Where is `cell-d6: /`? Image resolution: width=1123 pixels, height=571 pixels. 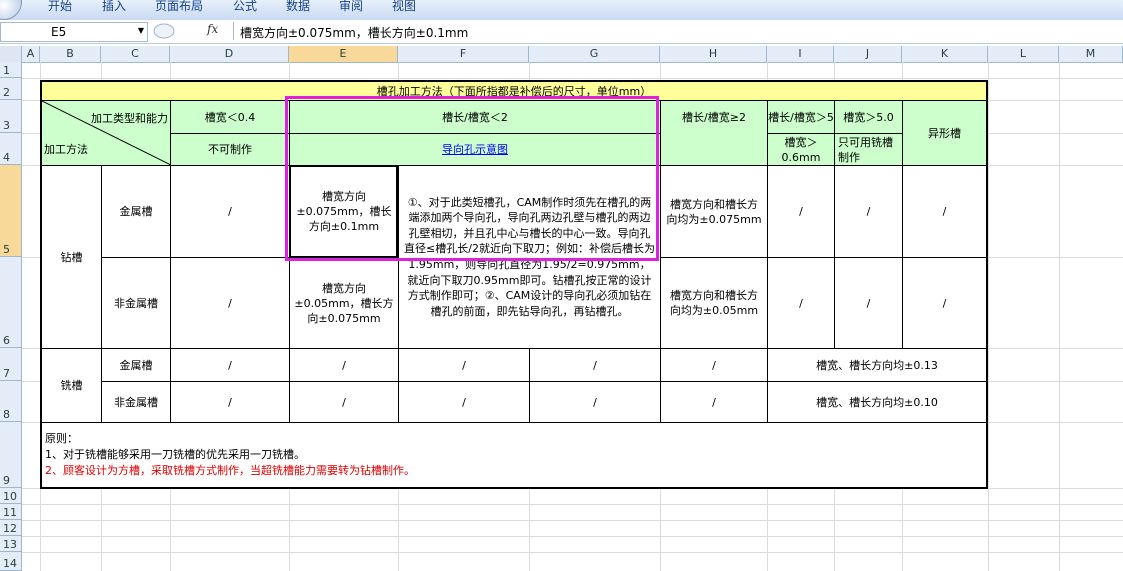 cell-d6: / is located at coordinates (230, 303).